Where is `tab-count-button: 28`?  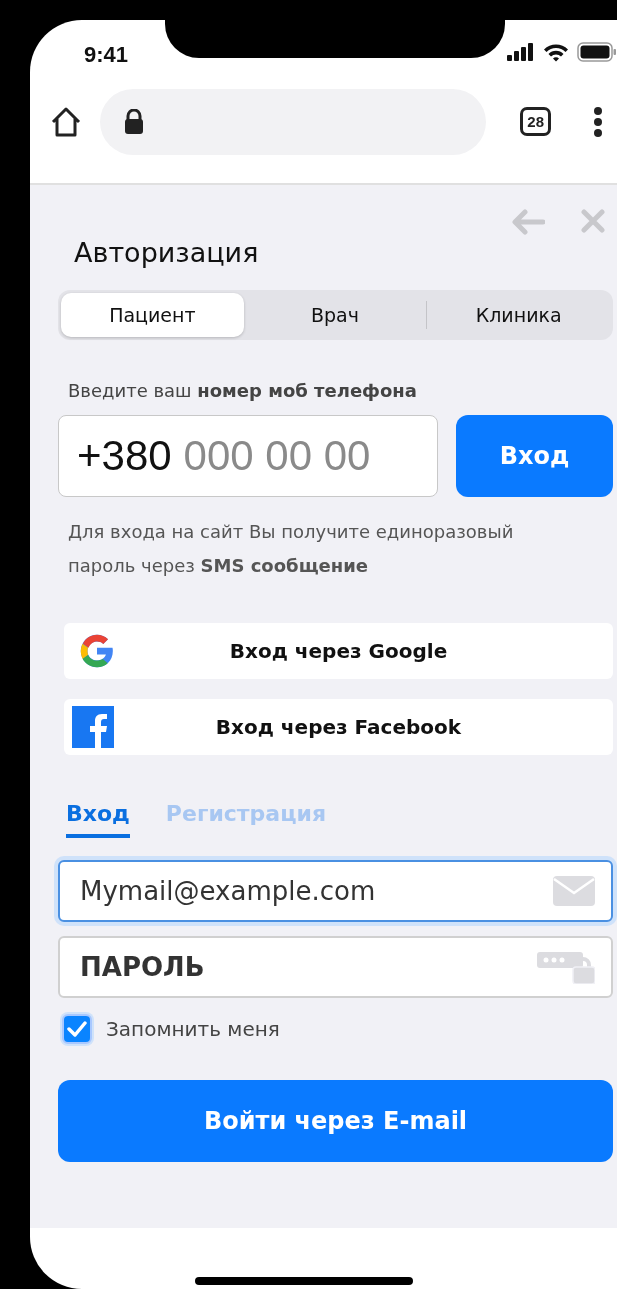 tab-count-button: 28 is located at coordinates (535, 121).